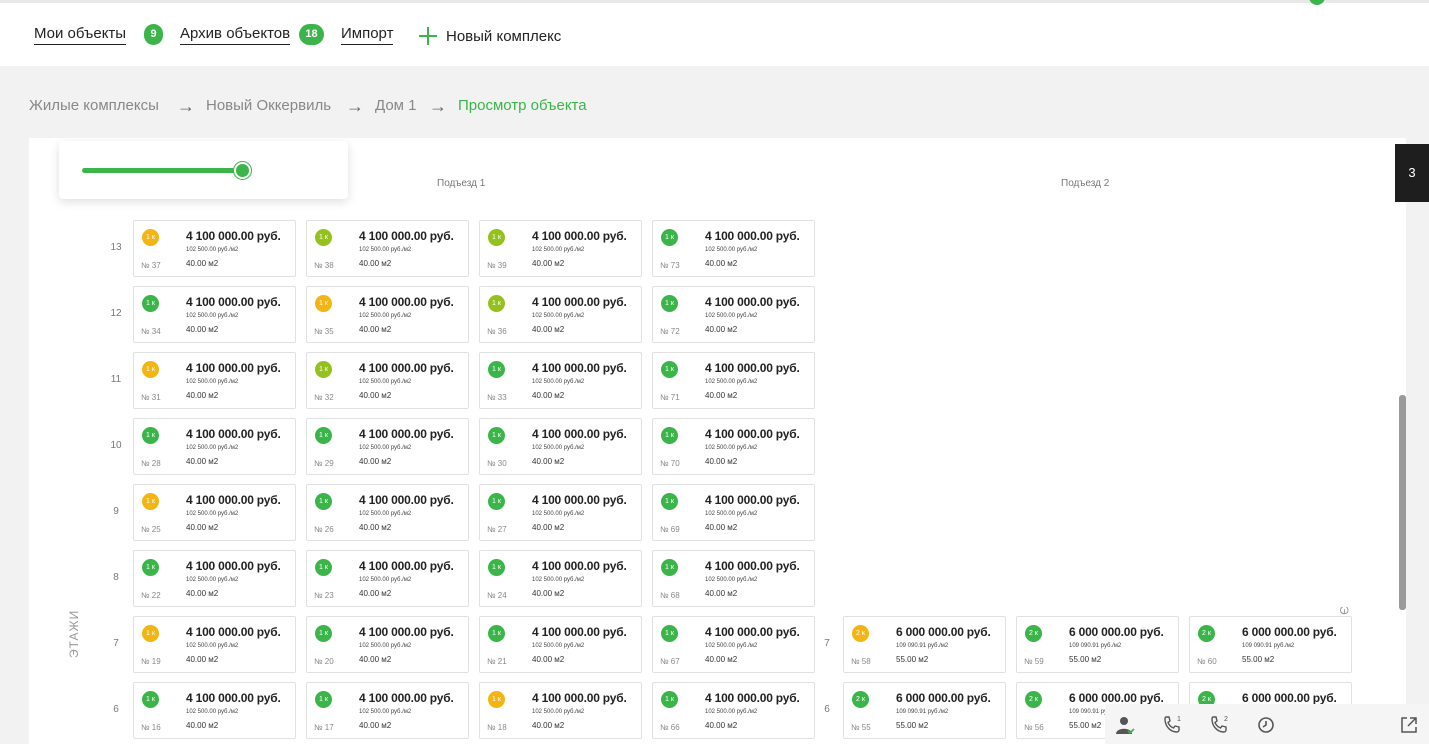 Image resolution: width=1429 pixels, height=744 pixels. Describe the element at coordinates (80, 35) in the screenshot. I see `nav-my-objects: Мои объекты` at that location.